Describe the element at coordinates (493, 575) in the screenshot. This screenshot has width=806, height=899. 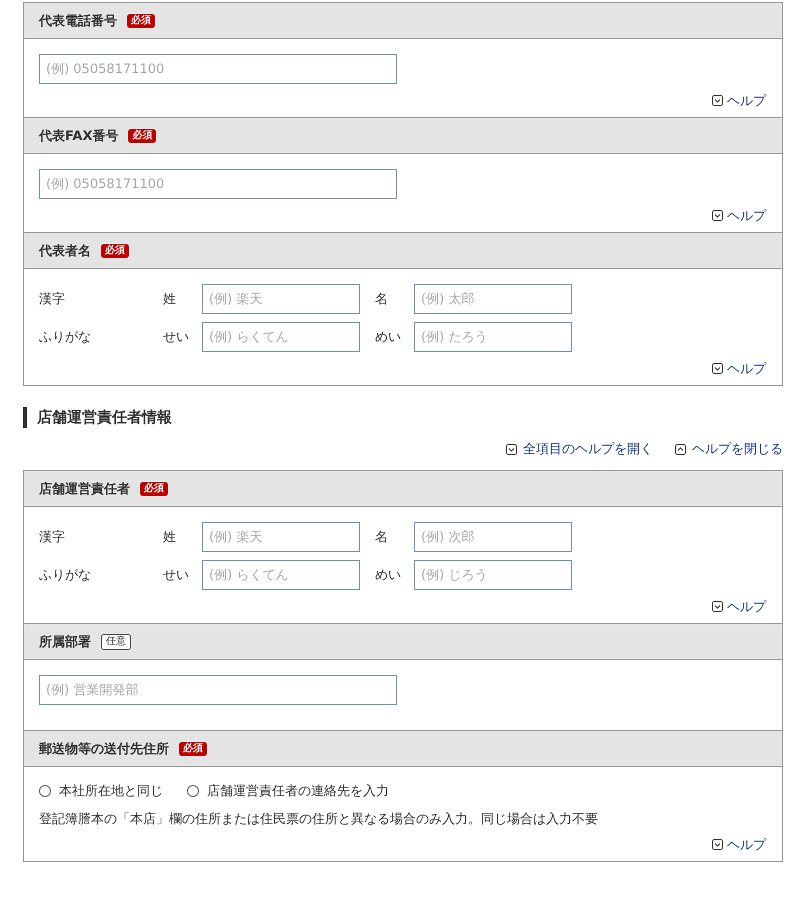
I see `text-field: (例) じろう` at that location.